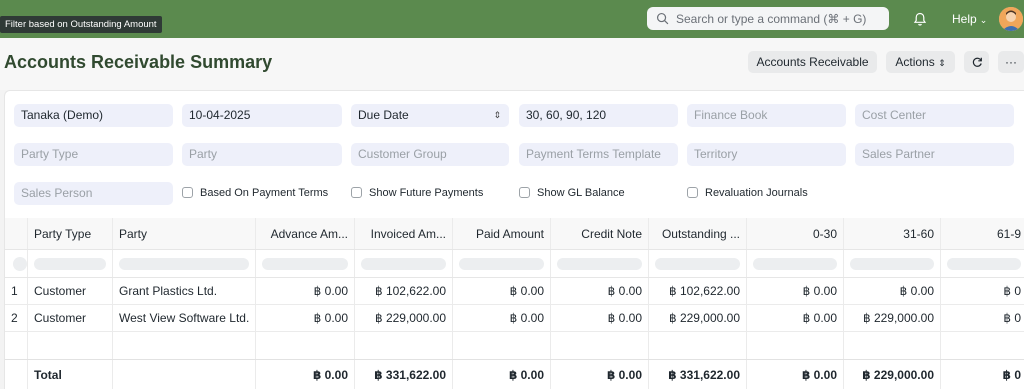 The width and height of the screenshot is (1024, 389). Describe the element at coordinates (184, 318) in the screenshot. I see `table-cell: West View Software Ltd.` at that location.